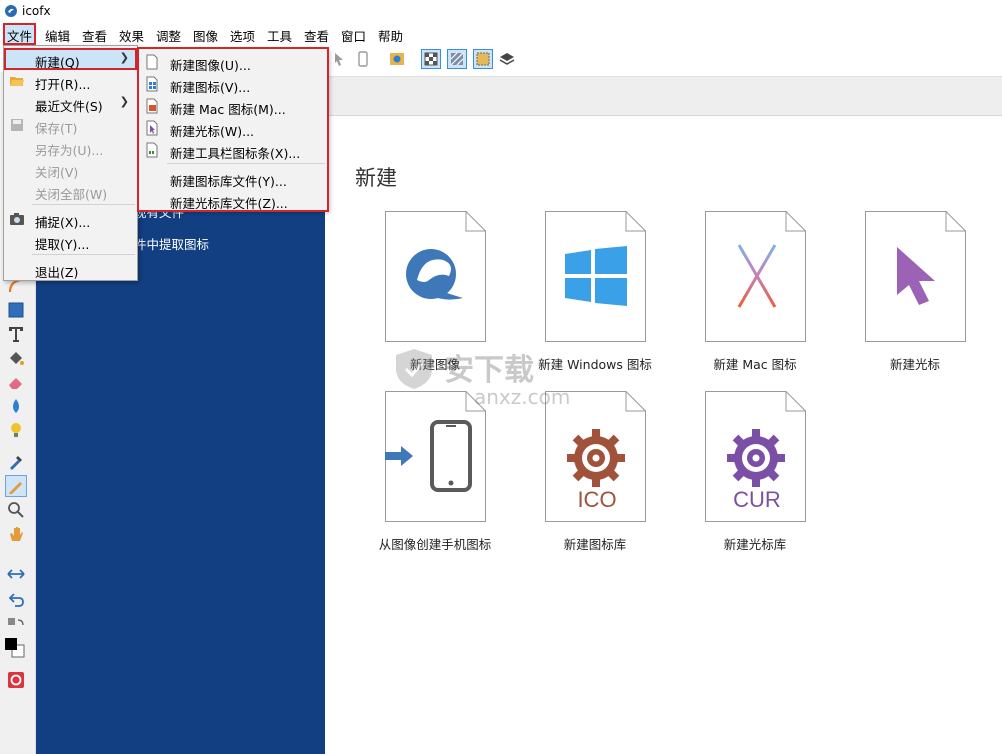  What do you see at coordinates (757, 499) in the screenshot?
I see `cur-badge-label: CUR` at bounding box center [757, 499].